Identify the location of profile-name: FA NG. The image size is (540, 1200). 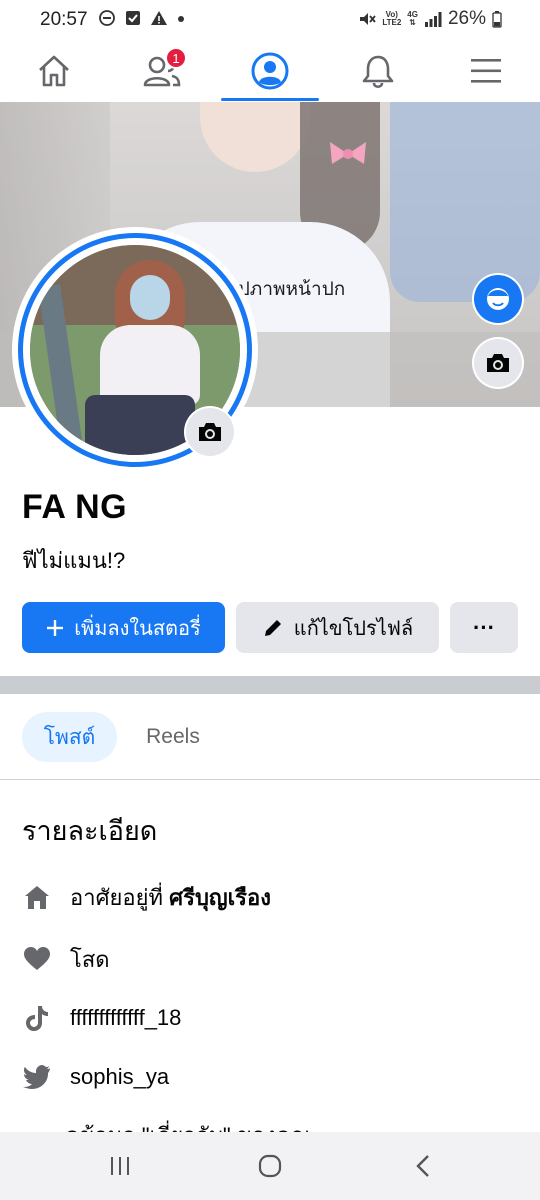
(75, 507).